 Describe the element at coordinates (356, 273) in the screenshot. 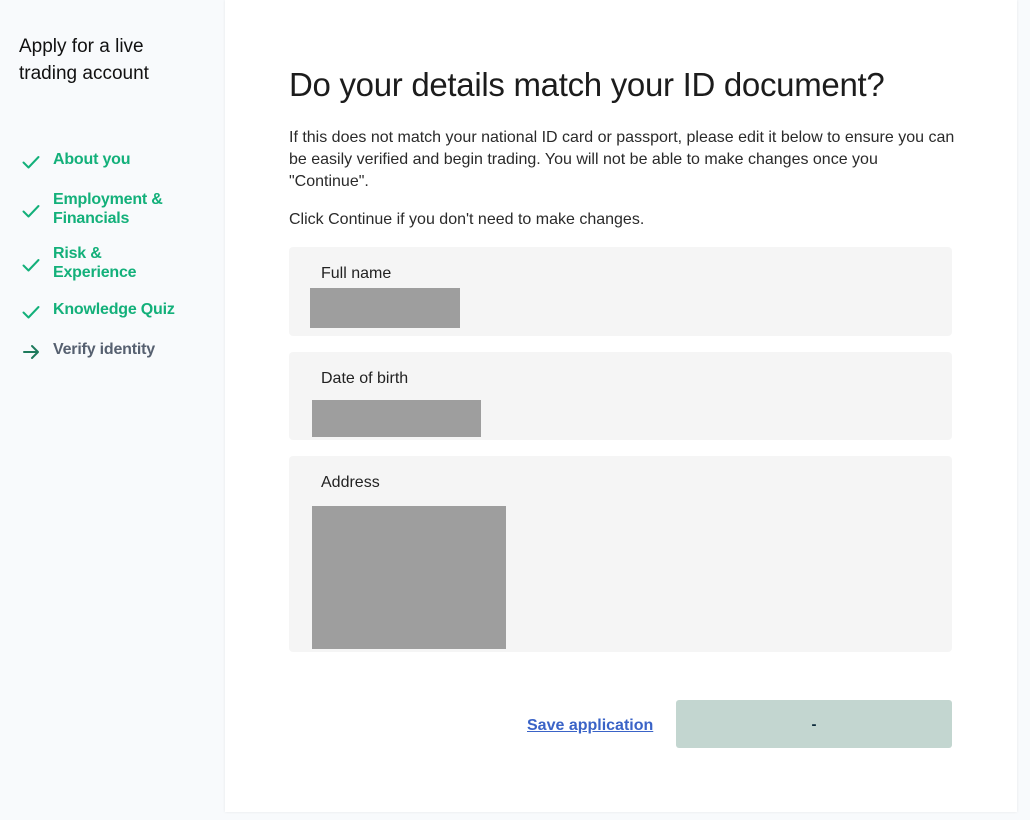

I see `full-name-label: Full name` at that location.